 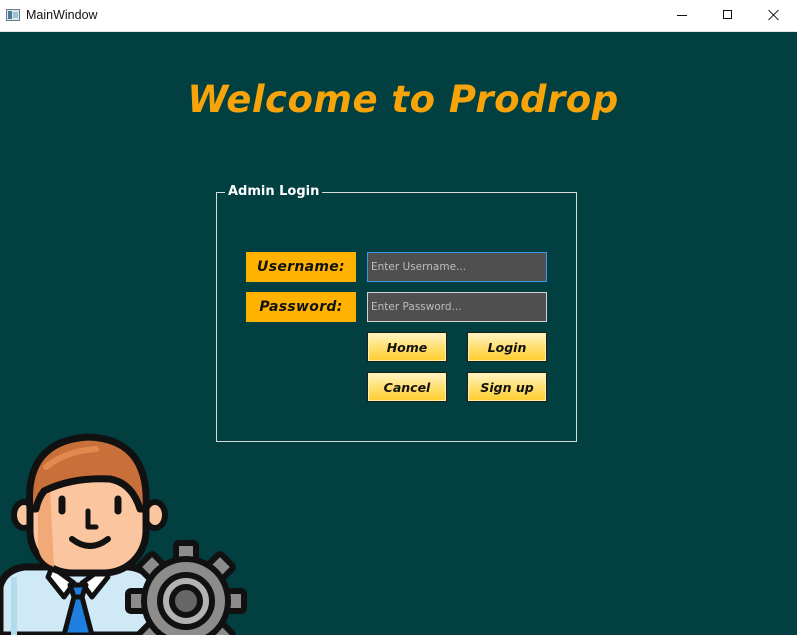 I want to click on window-title: MainWindow, so click(x=62, y=15).